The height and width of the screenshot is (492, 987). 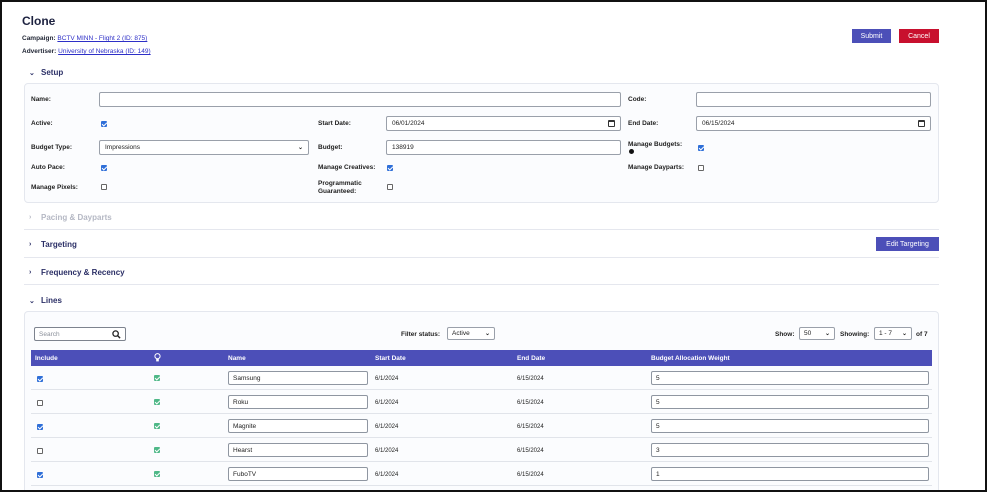 What do you see at coordinates (481, 450) in the screenshot?
I see `table-row: Hearst 6/1/2024 6/15/2024 3` at bounding box center [481, 450].